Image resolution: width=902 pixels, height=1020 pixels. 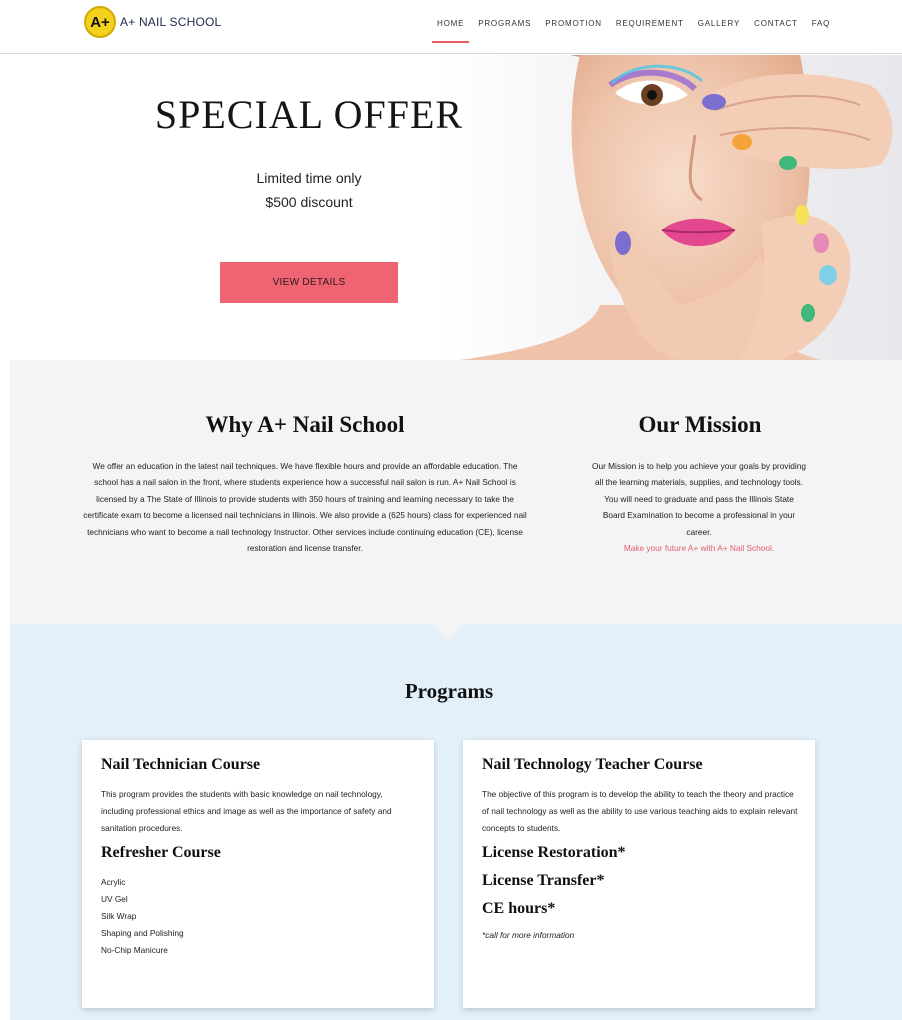 I want to click on license-transfer-heading: License Transfer*, so click(x=543, y=880).